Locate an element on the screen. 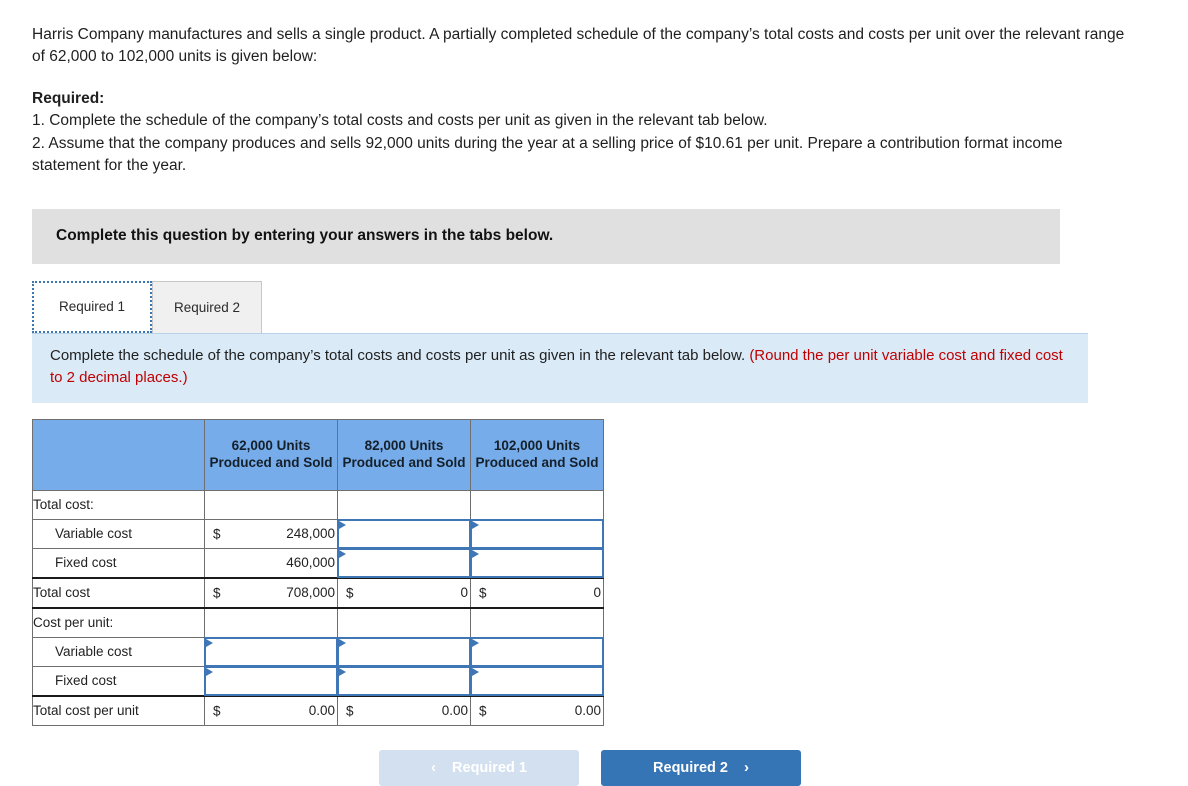 Image resolution: width=1188 pixels, height=786 pixels. table-row: Total cost per unit $0.00 $0.00 $0.00 is located at coordinates (318, 710).